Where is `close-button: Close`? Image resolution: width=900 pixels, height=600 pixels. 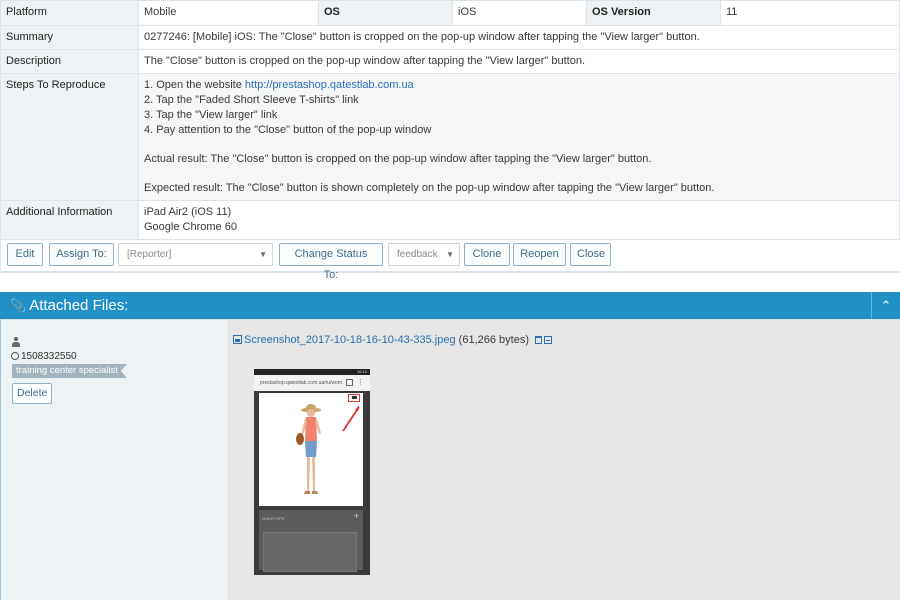
close-button: Close is located at coordinates (590, 254).